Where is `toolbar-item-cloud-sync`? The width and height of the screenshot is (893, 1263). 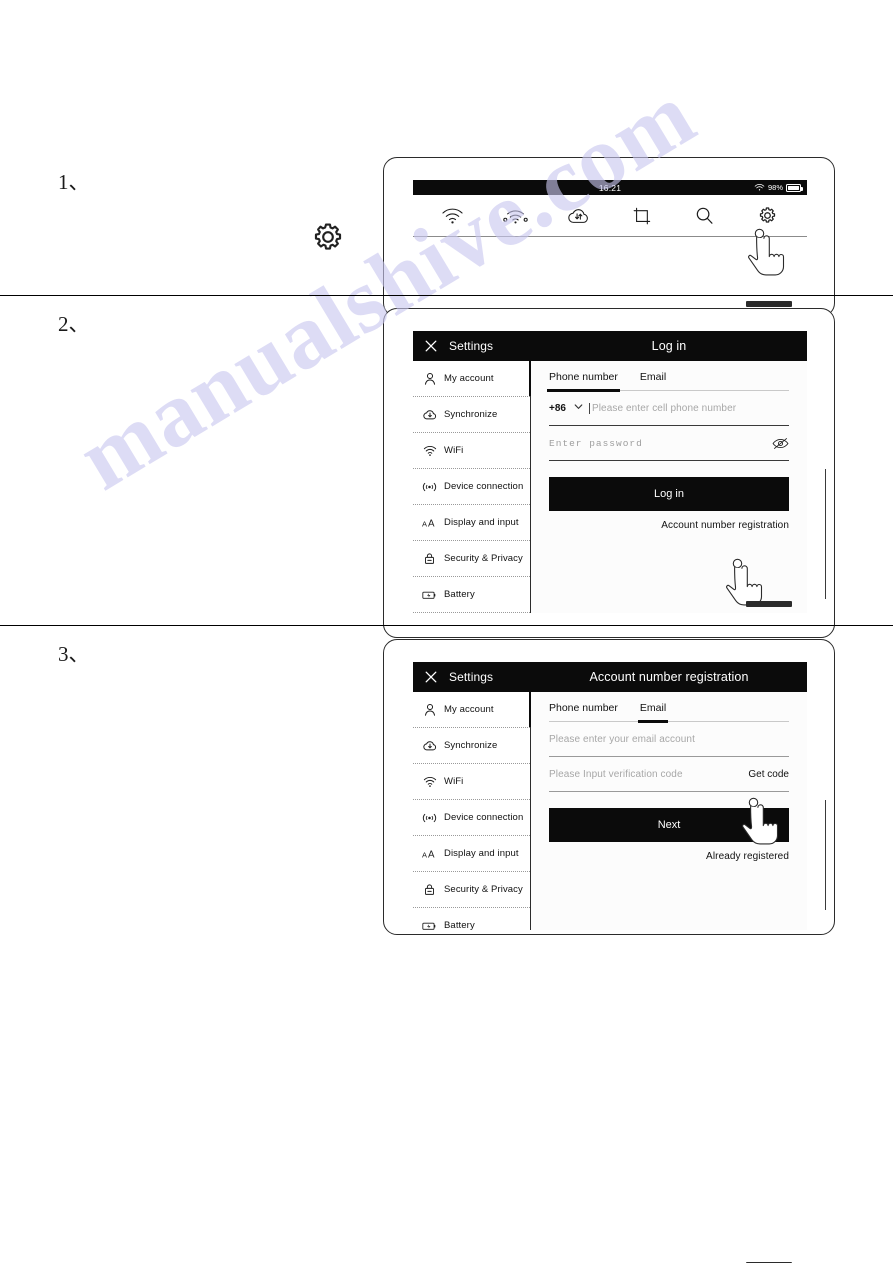 toolbar-item-cloud-sync is located at coordinates (579, 216).